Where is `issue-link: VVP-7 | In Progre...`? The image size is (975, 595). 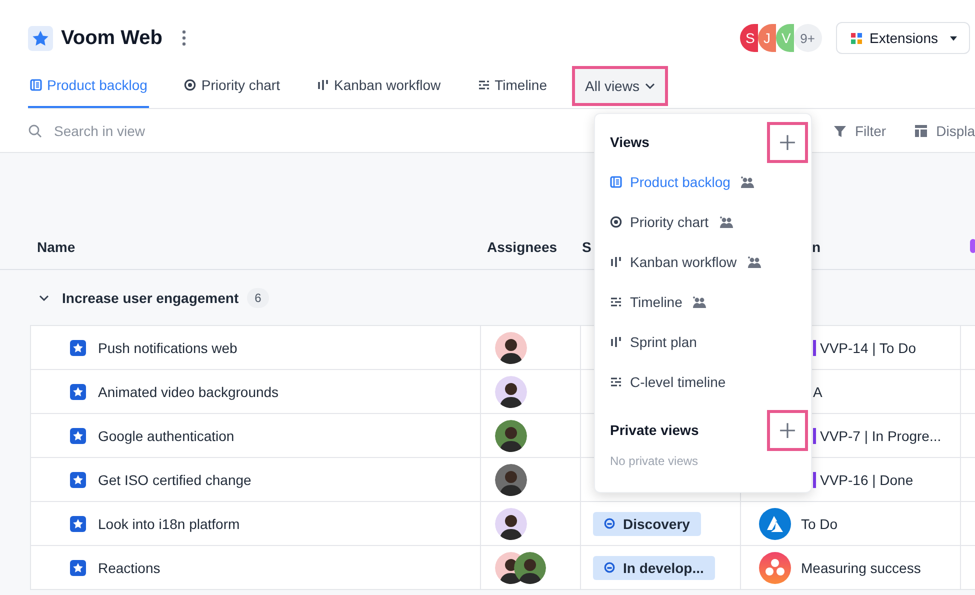 issue-link: VVP-7 | In Progre... is located at coordinates (881, 436).